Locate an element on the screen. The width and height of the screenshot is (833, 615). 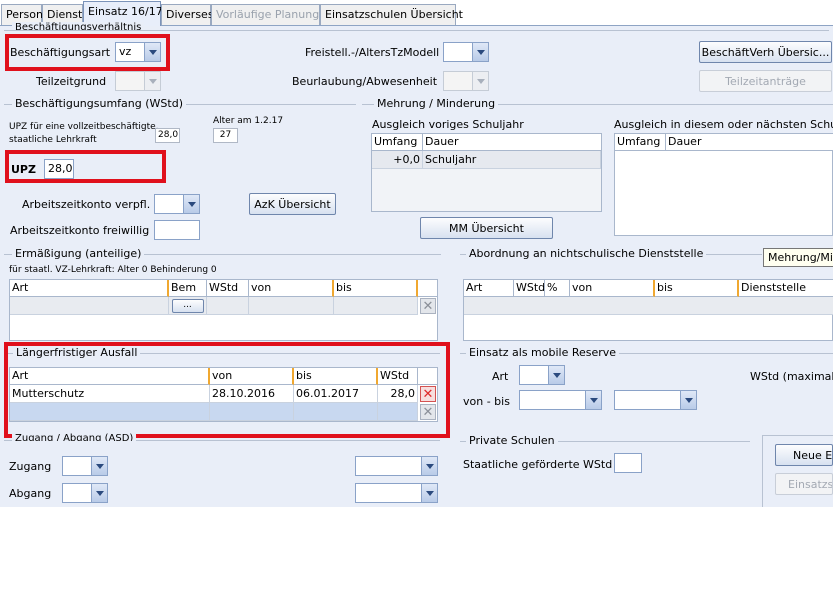
teilzeitgrund-label: Teilzeitgrund is located at coordinates (71, 81).